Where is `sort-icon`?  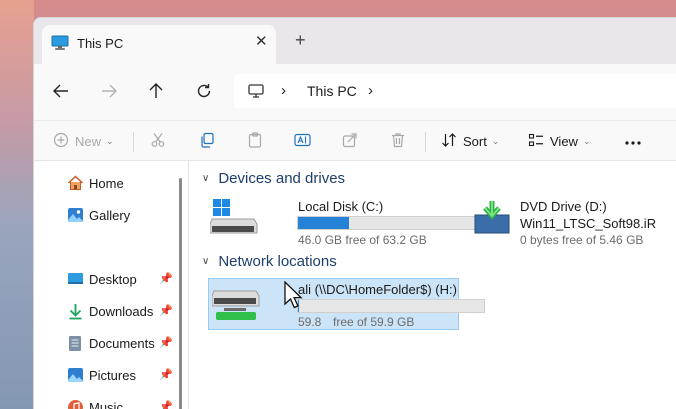
sort-icon is located at coordinates (449, 141).